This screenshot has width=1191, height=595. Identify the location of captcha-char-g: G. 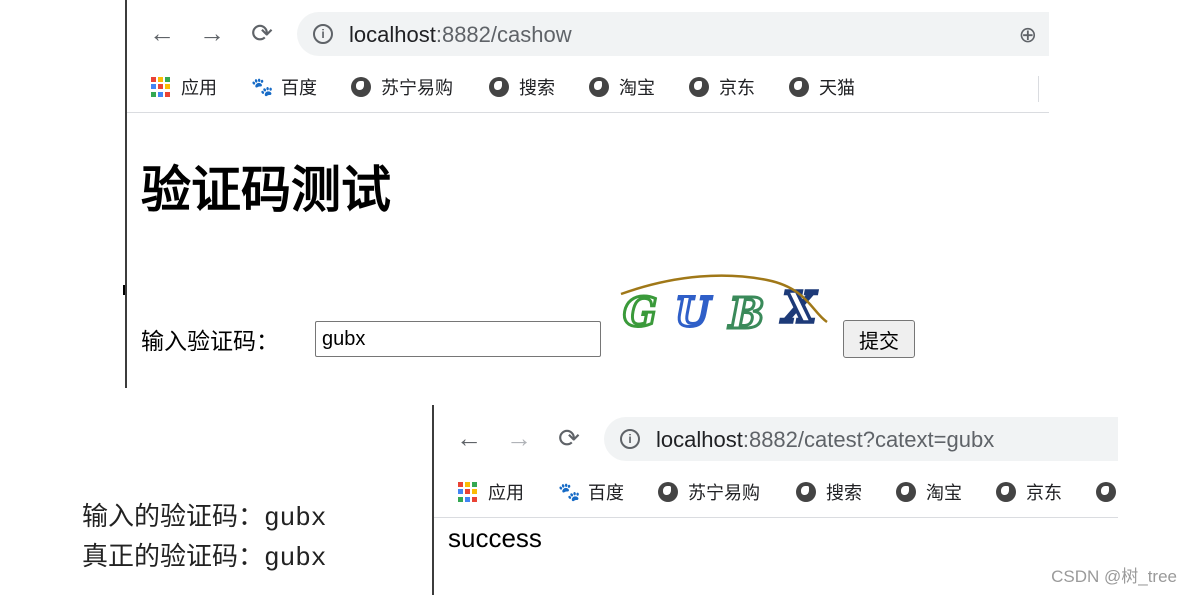
(640, 312).